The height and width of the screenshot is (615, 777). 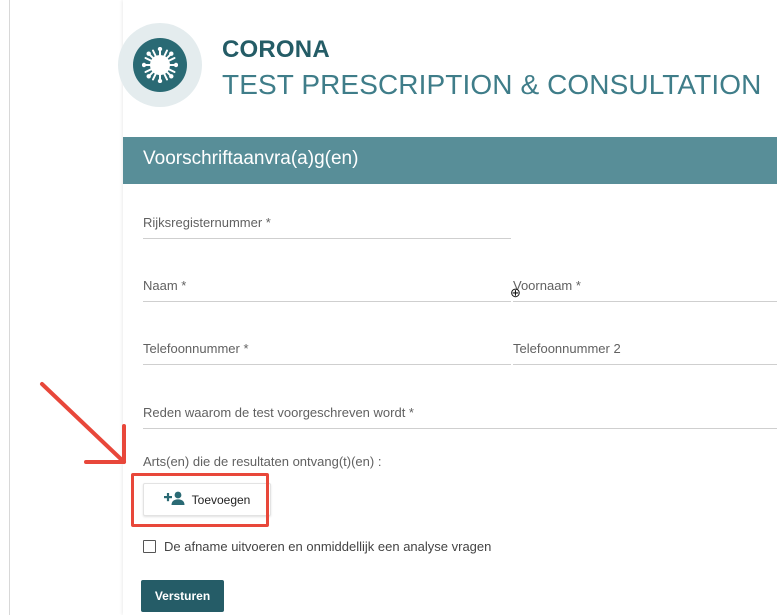 I want to click on form-header: Voorschriftaanvra(a)g(en), so click(x=450, y=160).